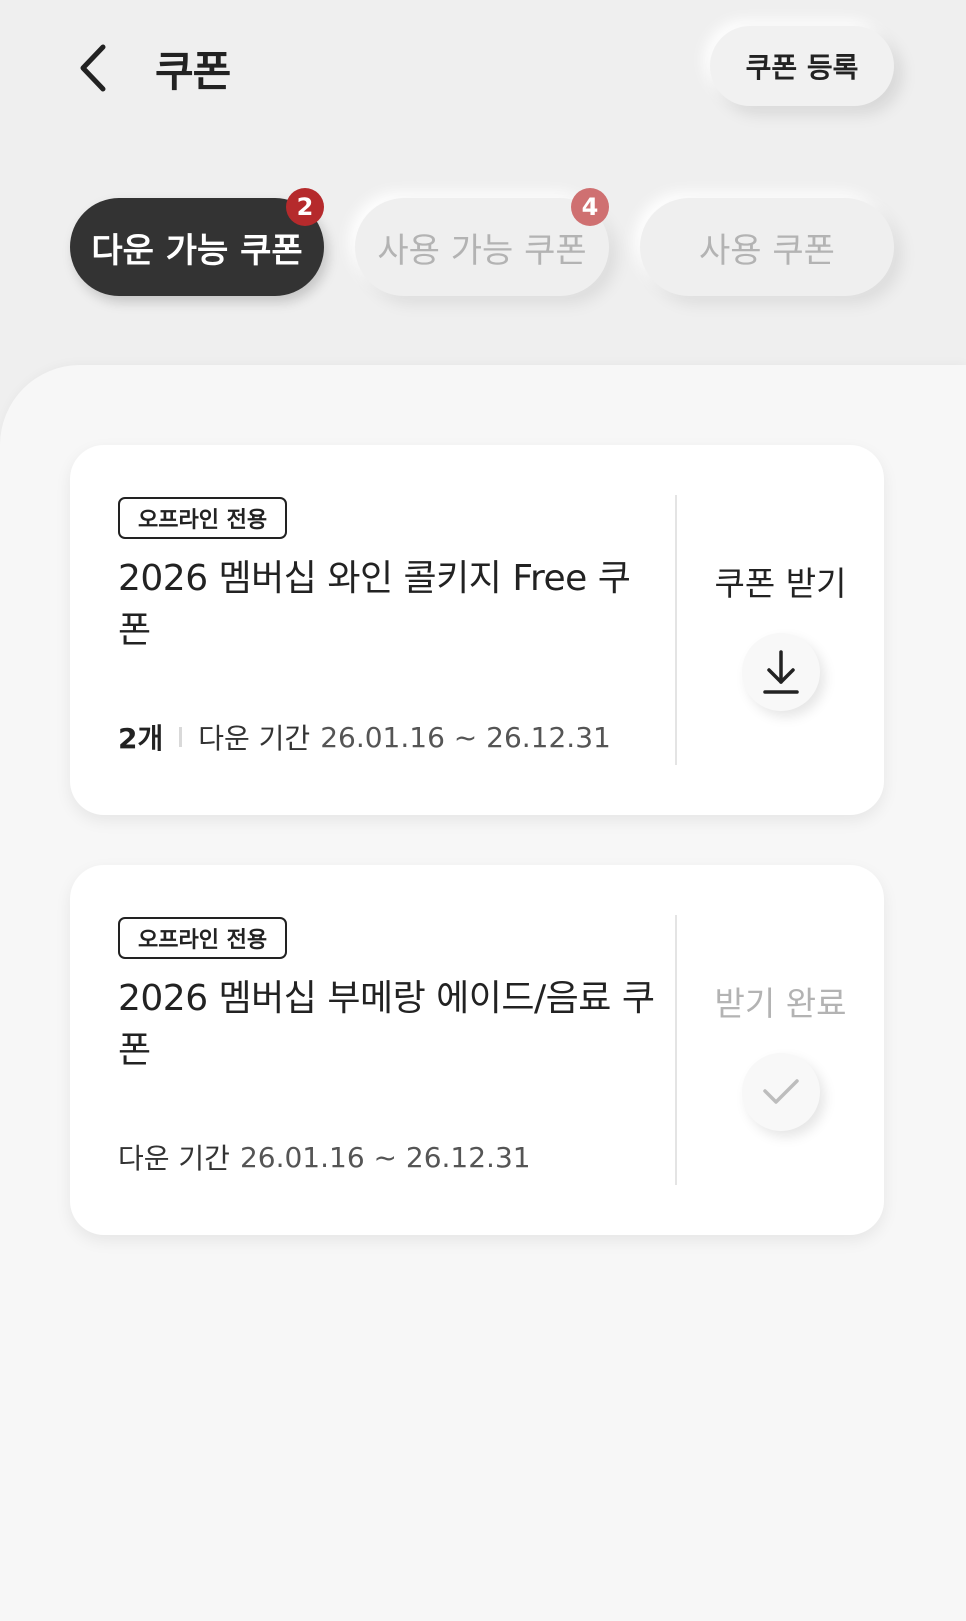 The width and height of the screenshot is (966, 1621). I want to click on tab-label: 사용 가능 쿠폰, so click(482, 250).